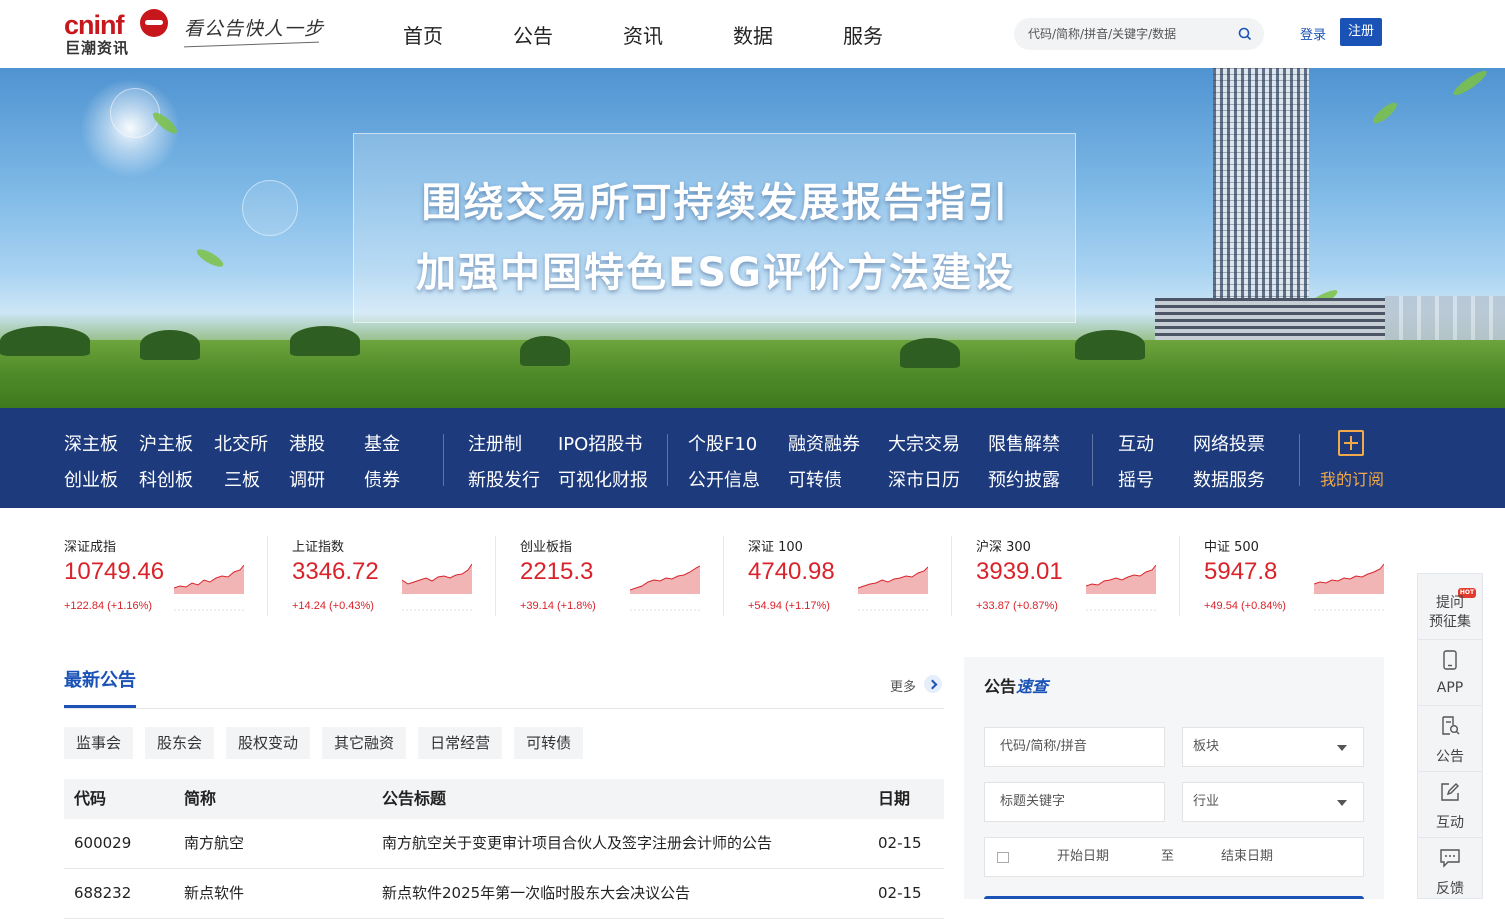 This screenshot has height=919, width=1505. I want to click on link-ipo-prospectus: IPO招股书, so click(600, 443).